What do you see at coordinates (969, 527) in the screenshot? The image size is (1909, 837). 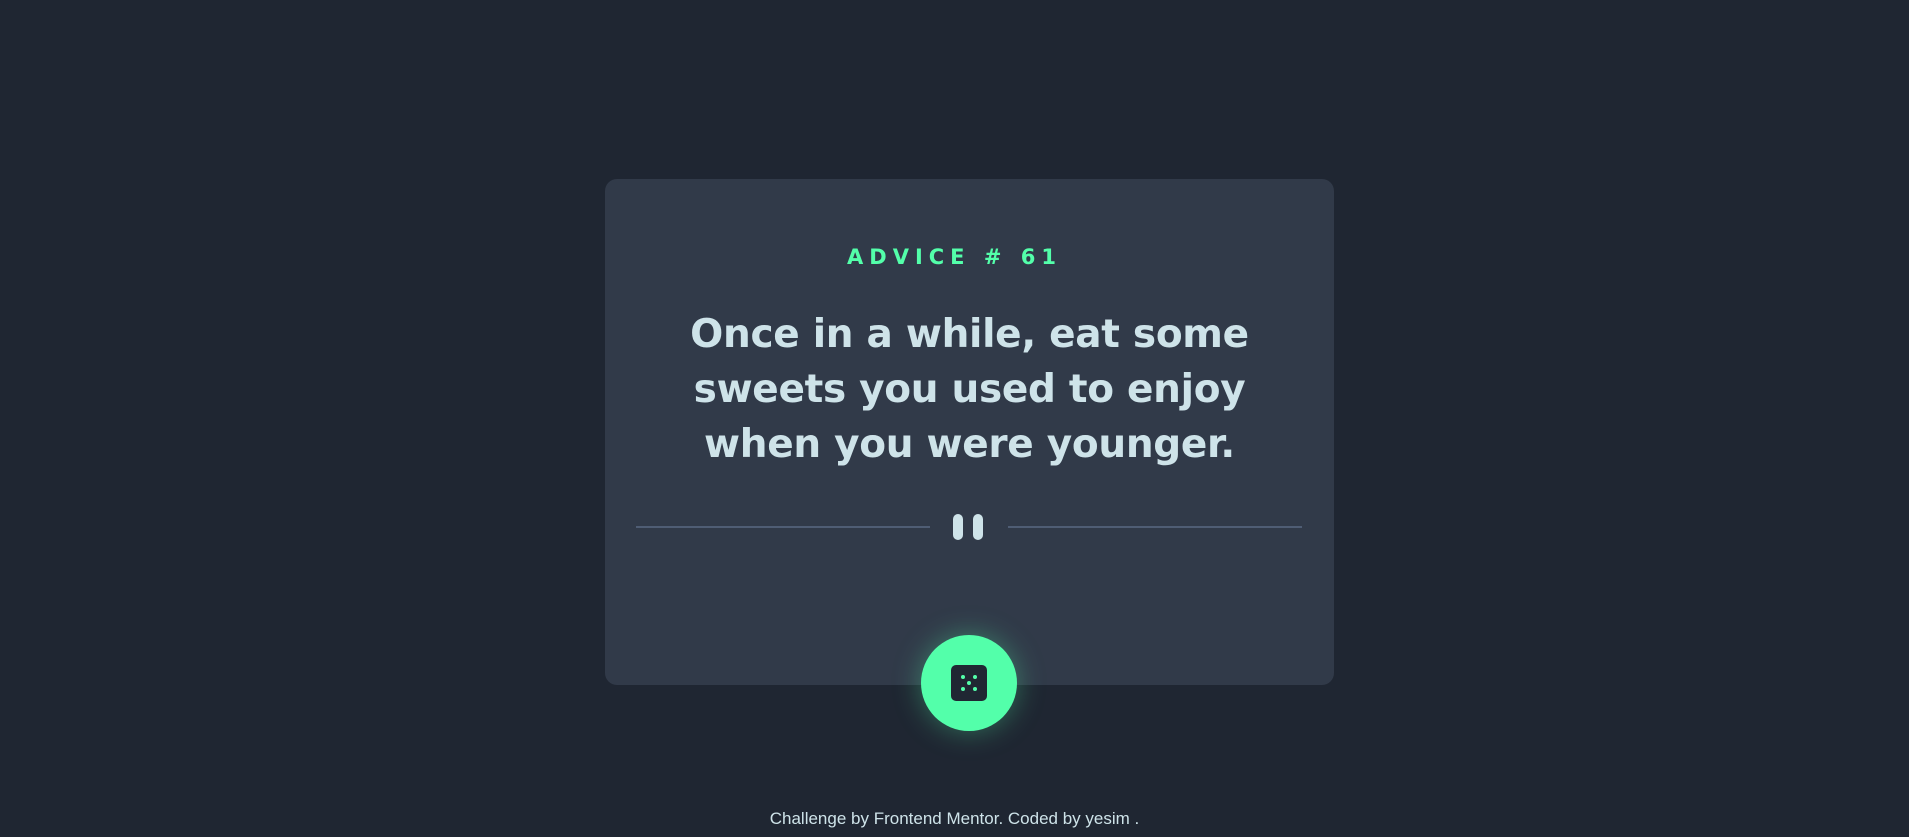 I see `pause-icon` at bounding box center [969, 527].